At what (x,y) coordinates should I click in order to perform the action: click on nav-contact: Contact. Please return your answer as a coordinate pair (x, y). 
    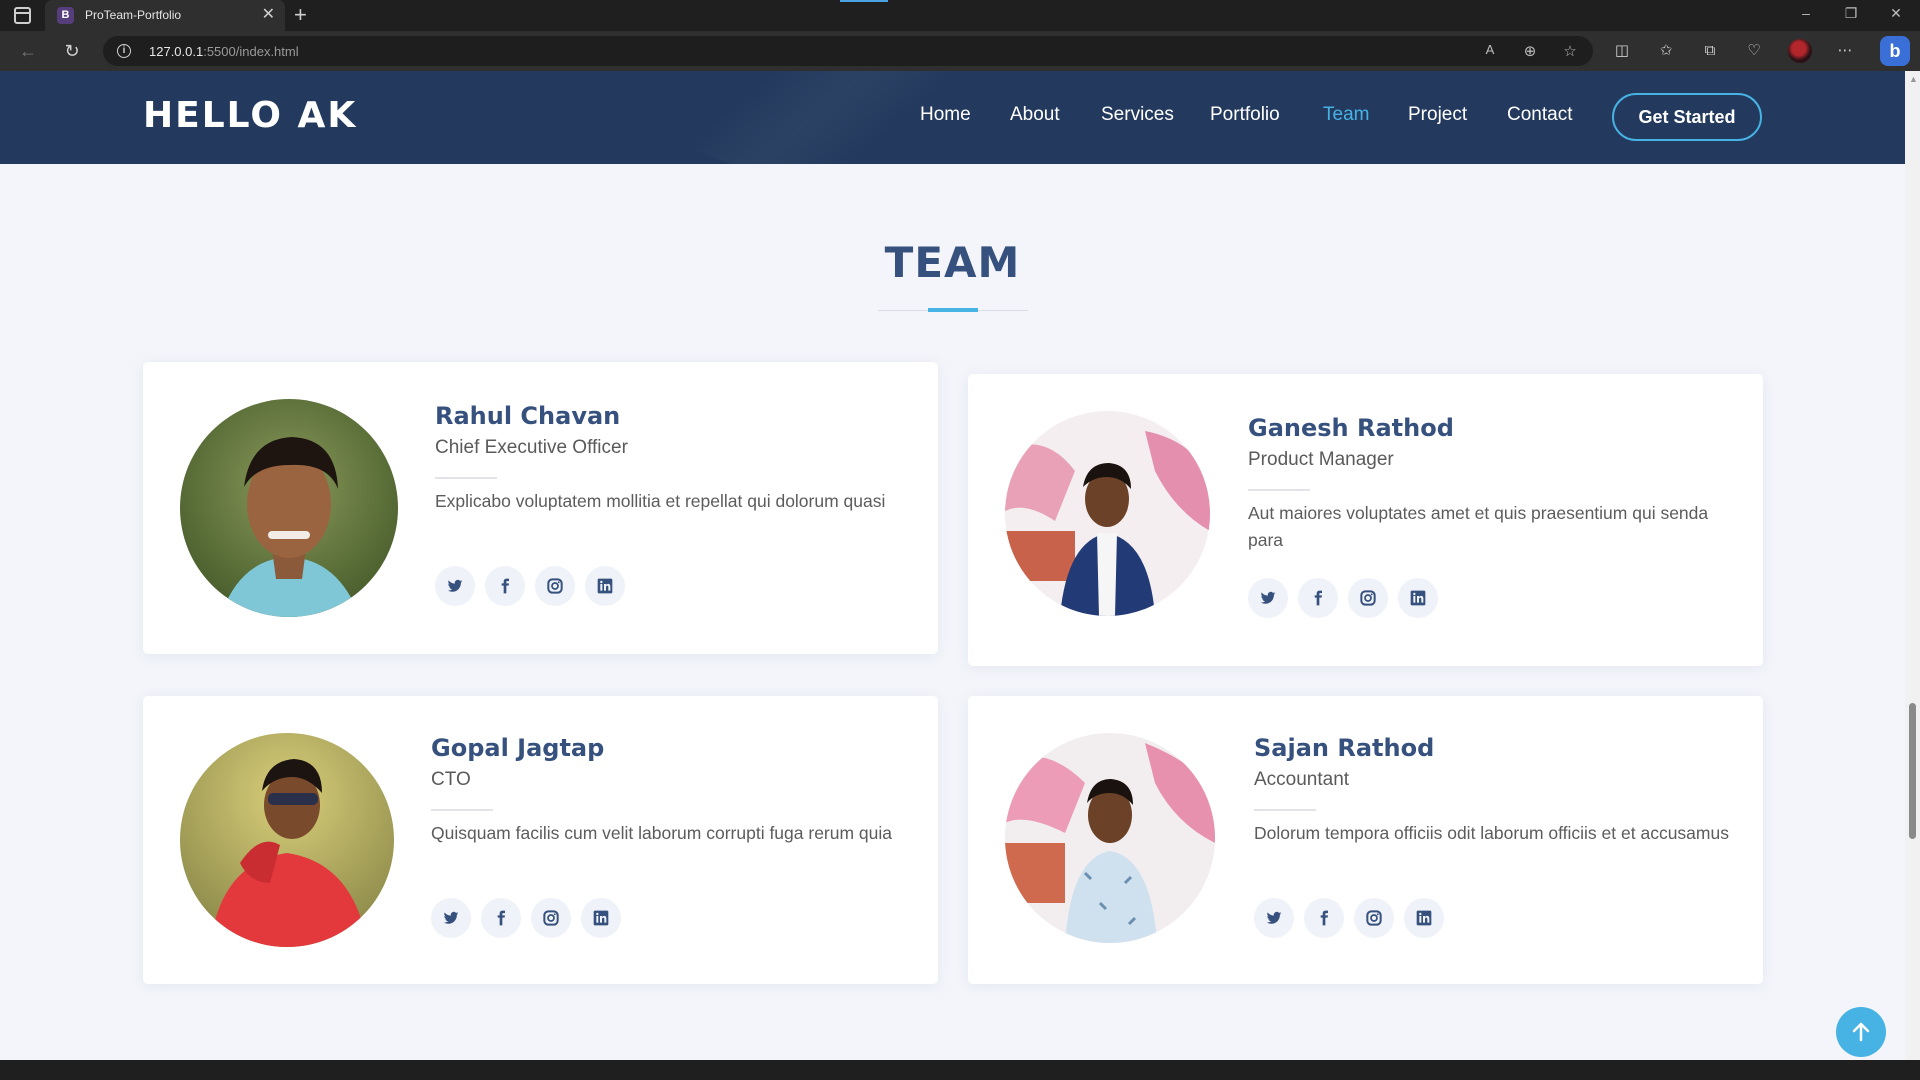
    Looking at the image, I should click on (1539, 115).